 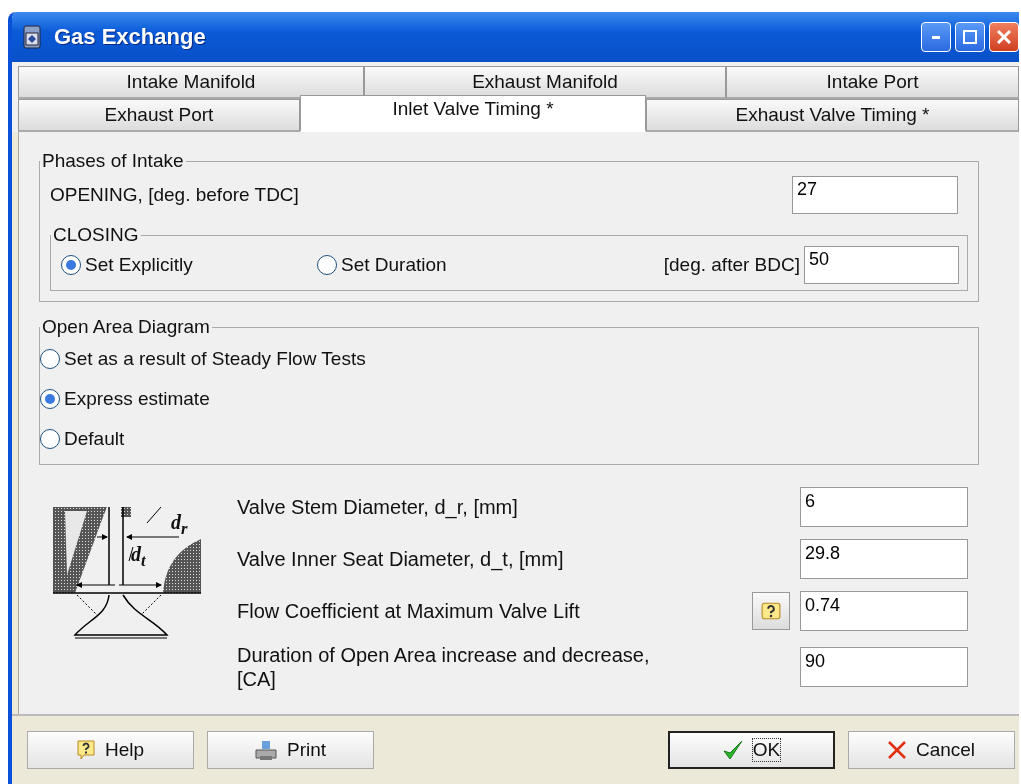 What do you see at coordinates (290, 750) in the screenshot?
I see `dialog-button: Print` at bounding box center [290, 750].